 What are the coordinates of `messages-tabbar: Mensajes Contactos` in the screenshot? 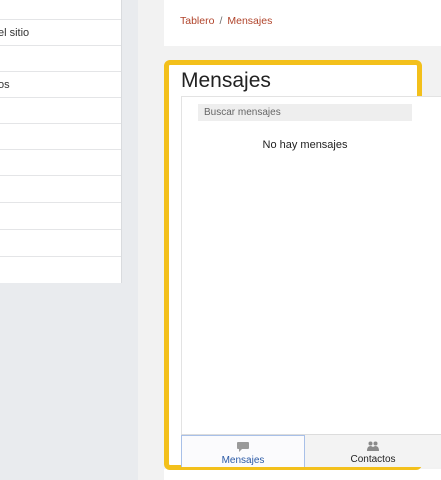 It's located at (311, 450).